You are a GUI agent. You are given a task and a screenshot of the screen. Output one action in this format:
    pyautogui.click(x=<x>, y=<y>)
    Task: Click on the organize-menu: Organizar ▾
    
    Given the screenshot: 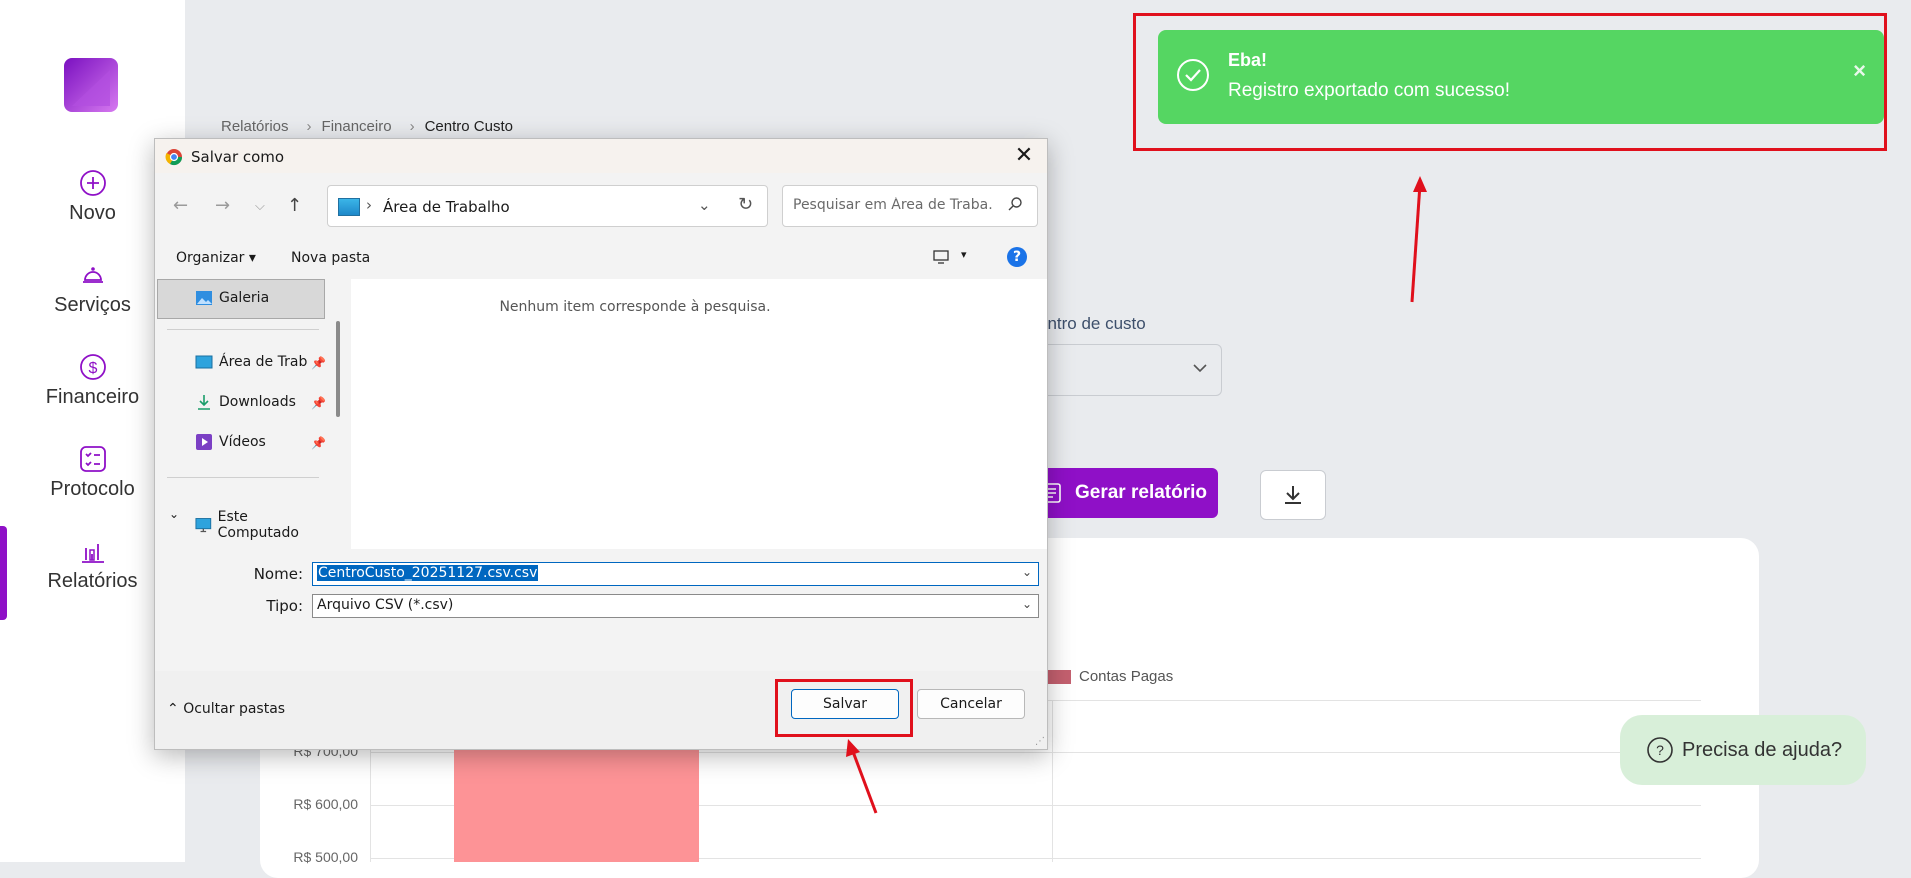 What is the action you would take?
    pyautogui.click(x=216, y=258)
    